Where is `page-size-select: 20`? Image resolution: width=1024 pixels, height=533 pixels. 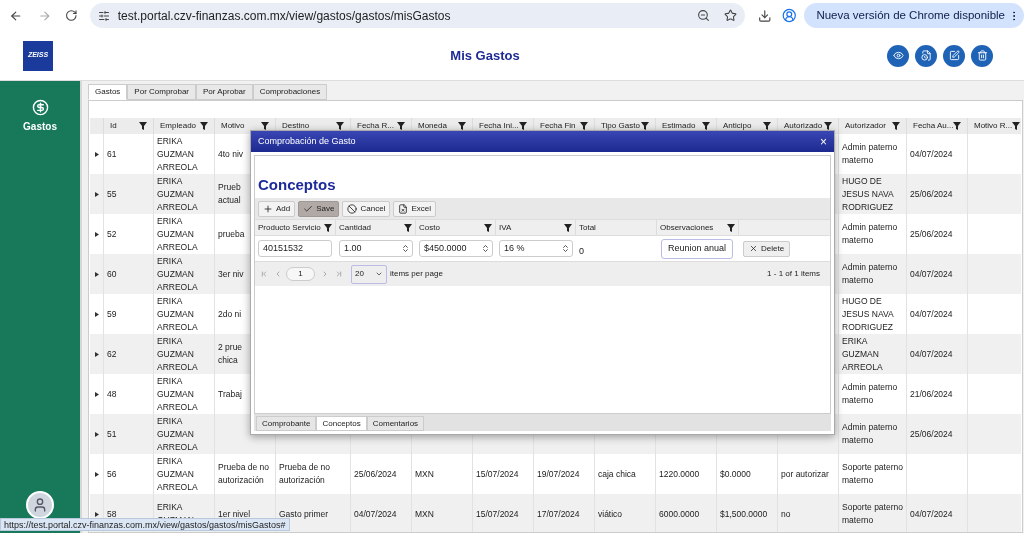
page-size-select: 20 is located at coordinates (369, 274).